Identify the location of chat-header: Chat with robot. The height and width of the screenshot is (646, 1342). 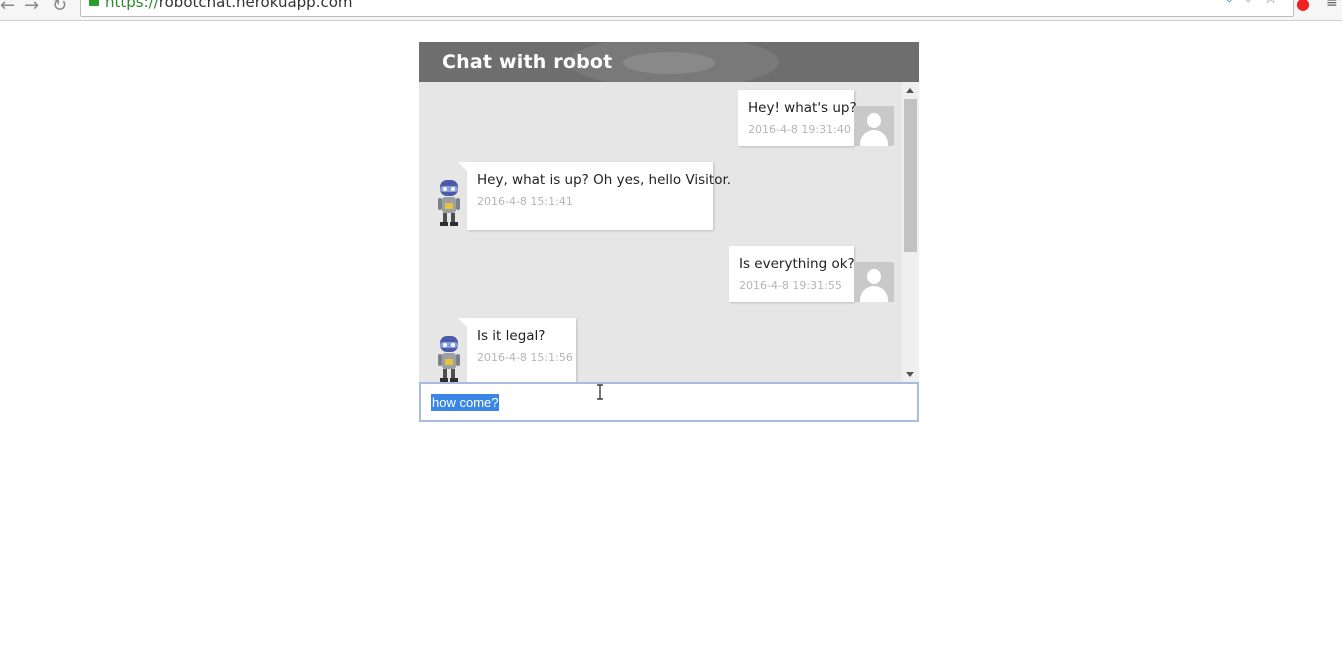
(669, 62).